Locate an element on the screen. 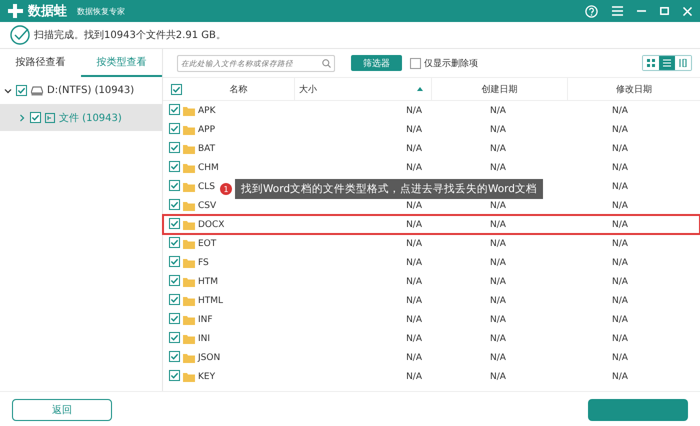 The height and width of the screenshot is (426, 700). file-type-name: APP is located at coordinates (207, 129).